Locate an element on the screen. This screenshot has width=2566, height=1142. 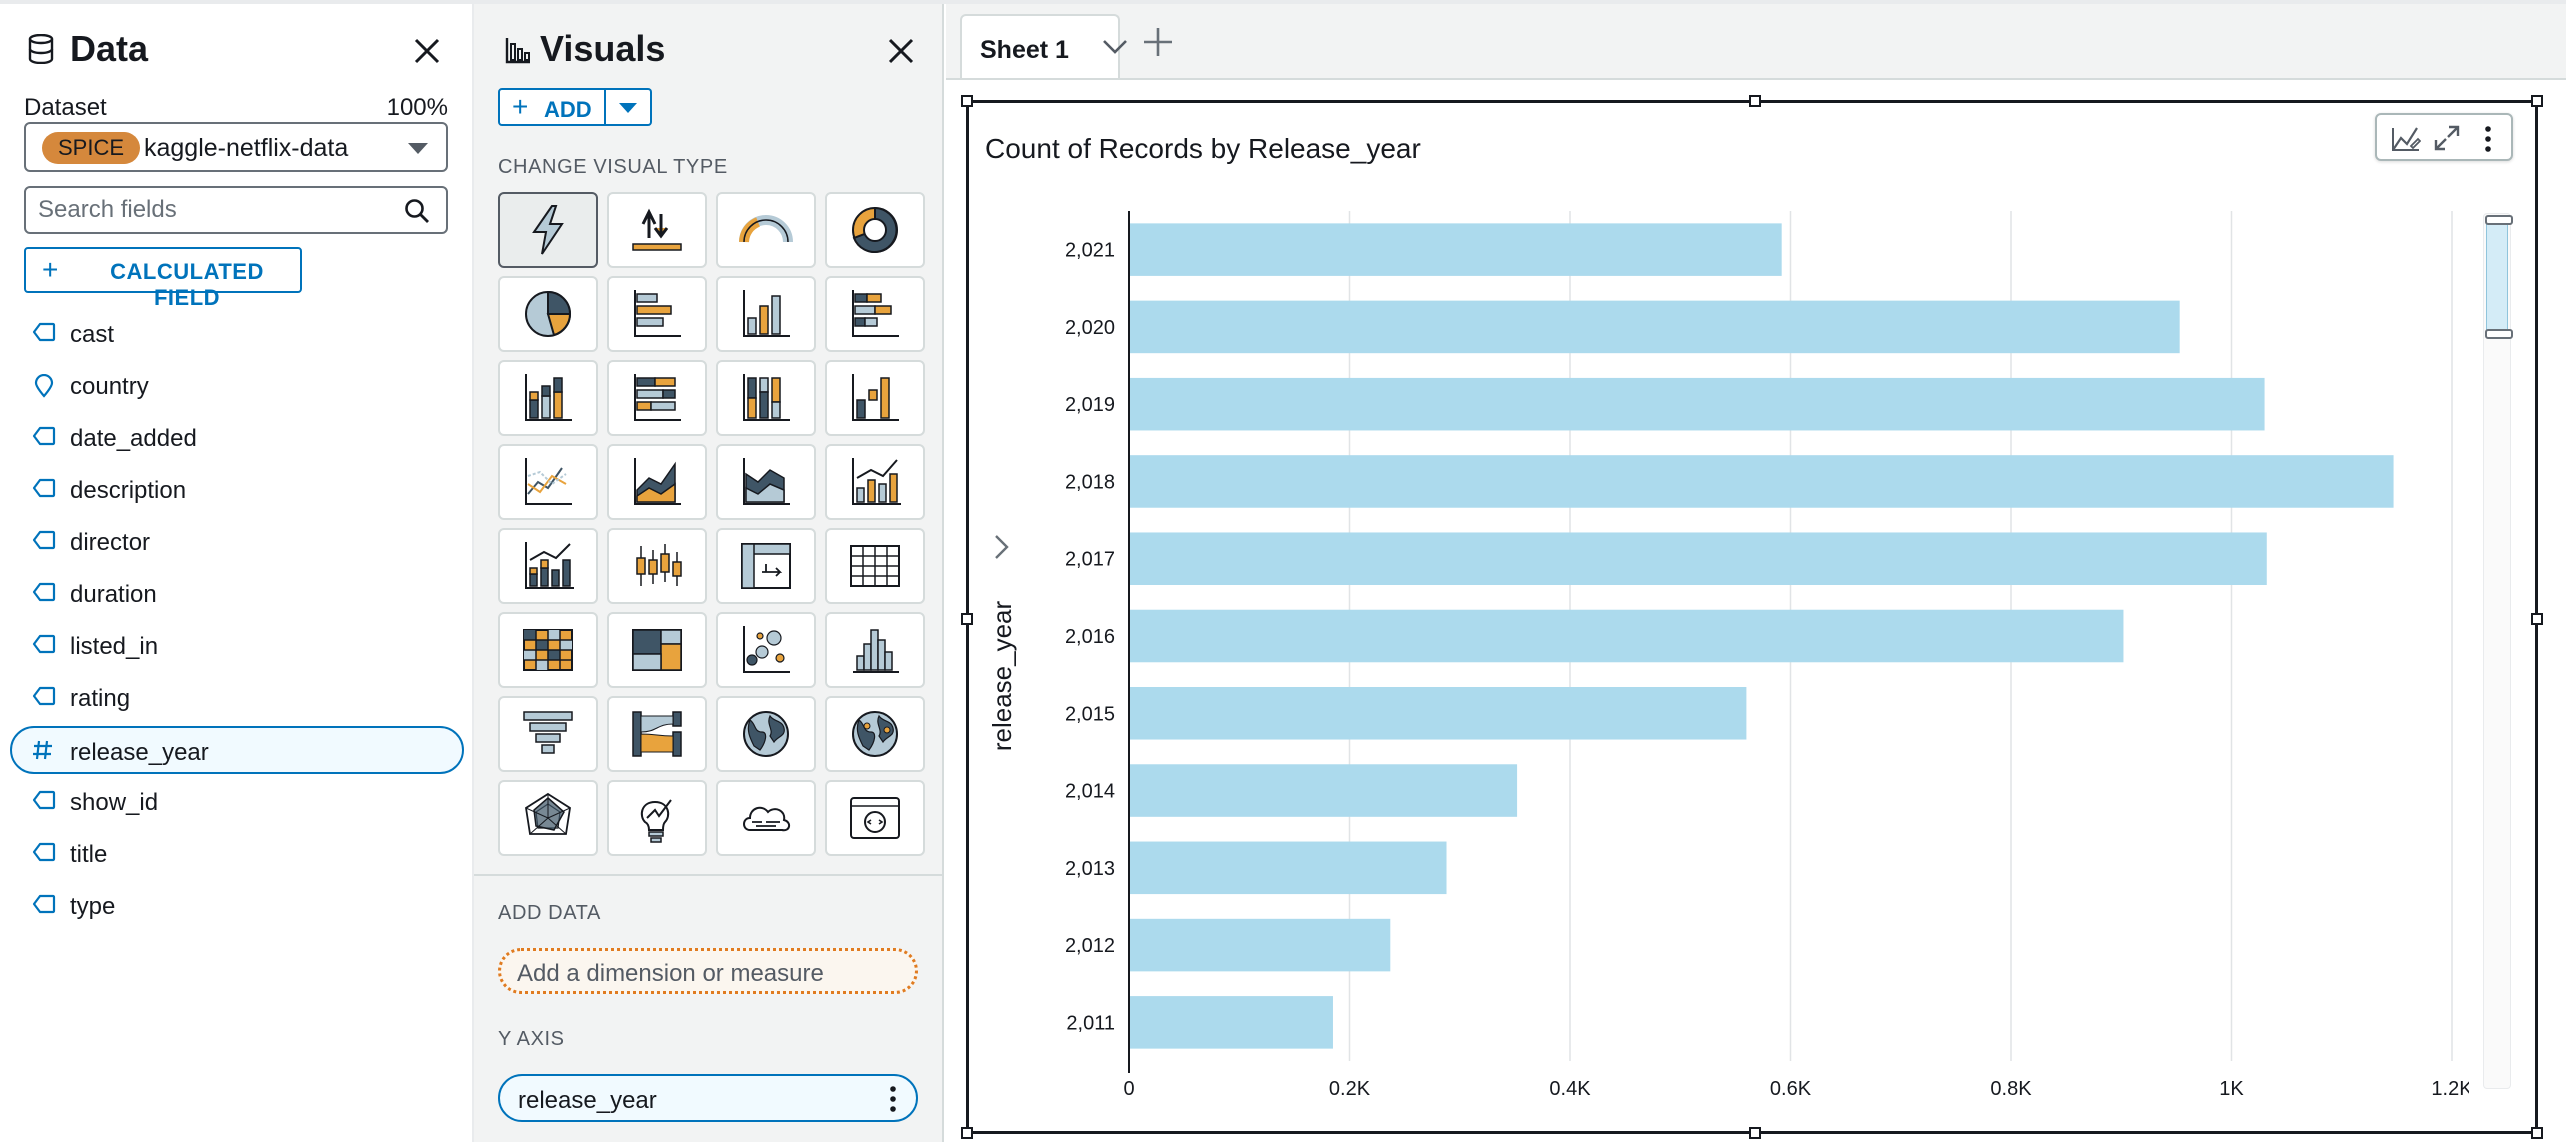
resize-handle-top is located at coordinates (1755, 101).